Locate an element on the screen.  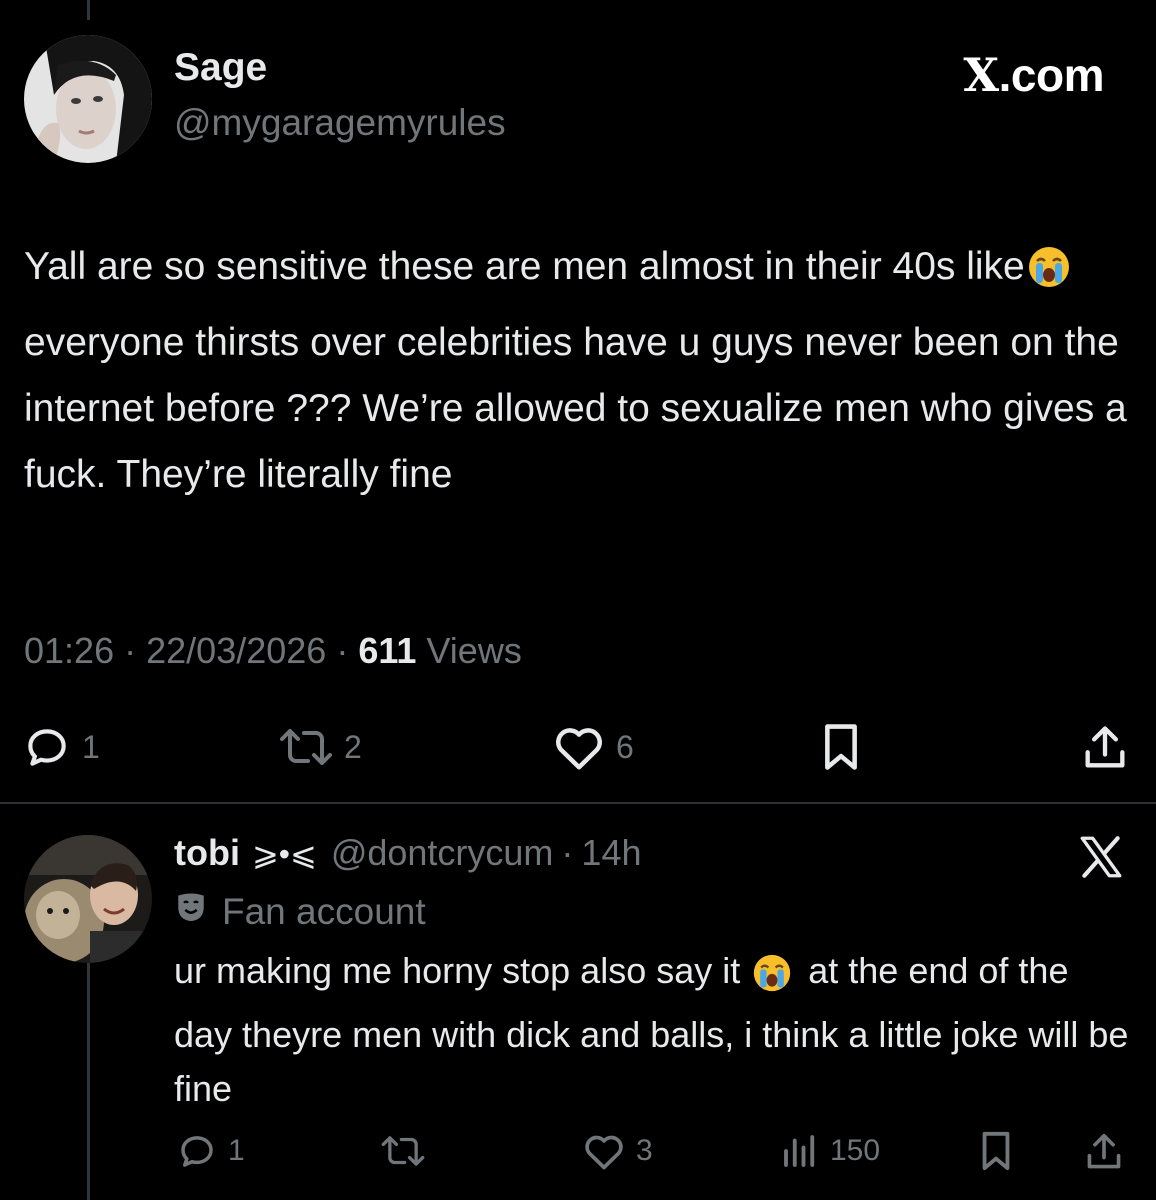
bookmark-button is located at coordinates (841, 747).